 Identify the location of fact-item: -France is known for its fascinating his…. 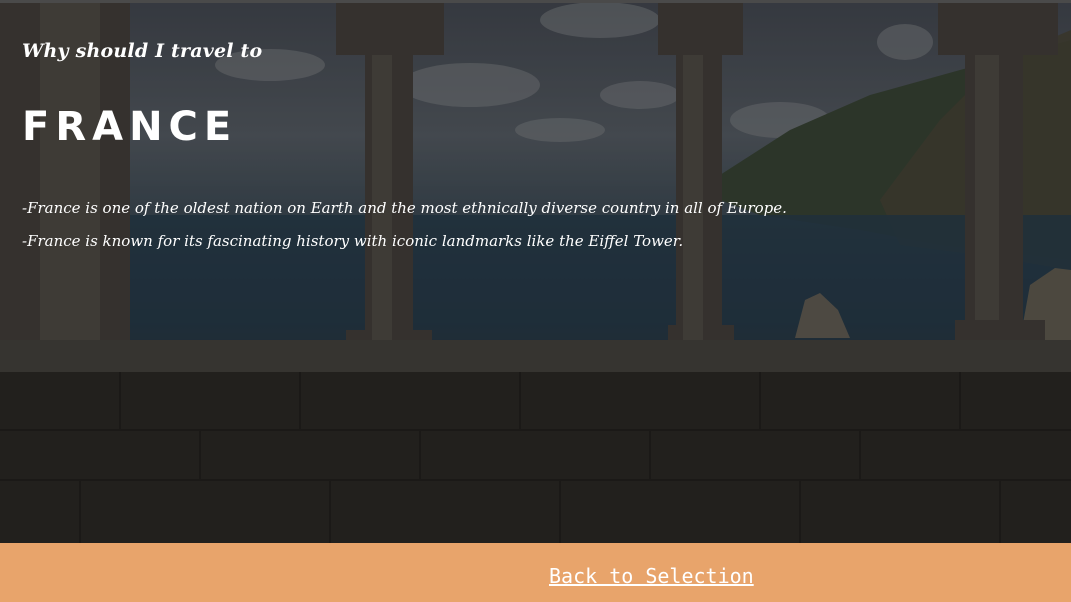
(353, 241).